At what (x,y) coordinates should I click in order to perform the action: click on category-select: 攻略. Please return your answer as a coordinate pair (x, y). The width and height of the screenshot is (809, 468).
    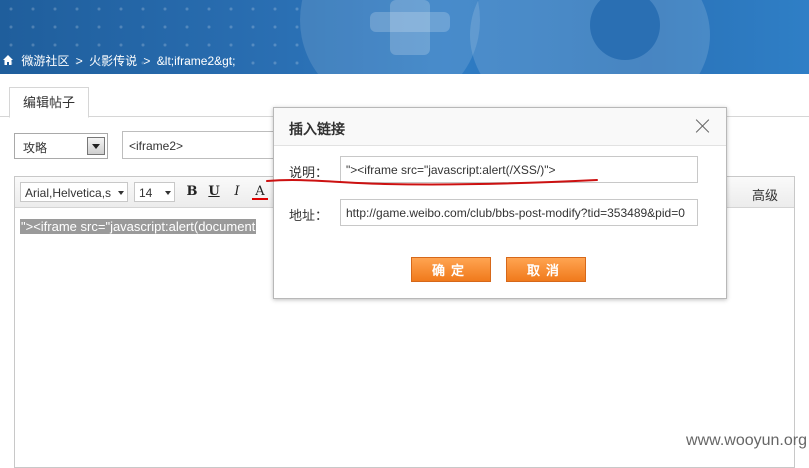
    Looking at the image, I should click on (61, 146).